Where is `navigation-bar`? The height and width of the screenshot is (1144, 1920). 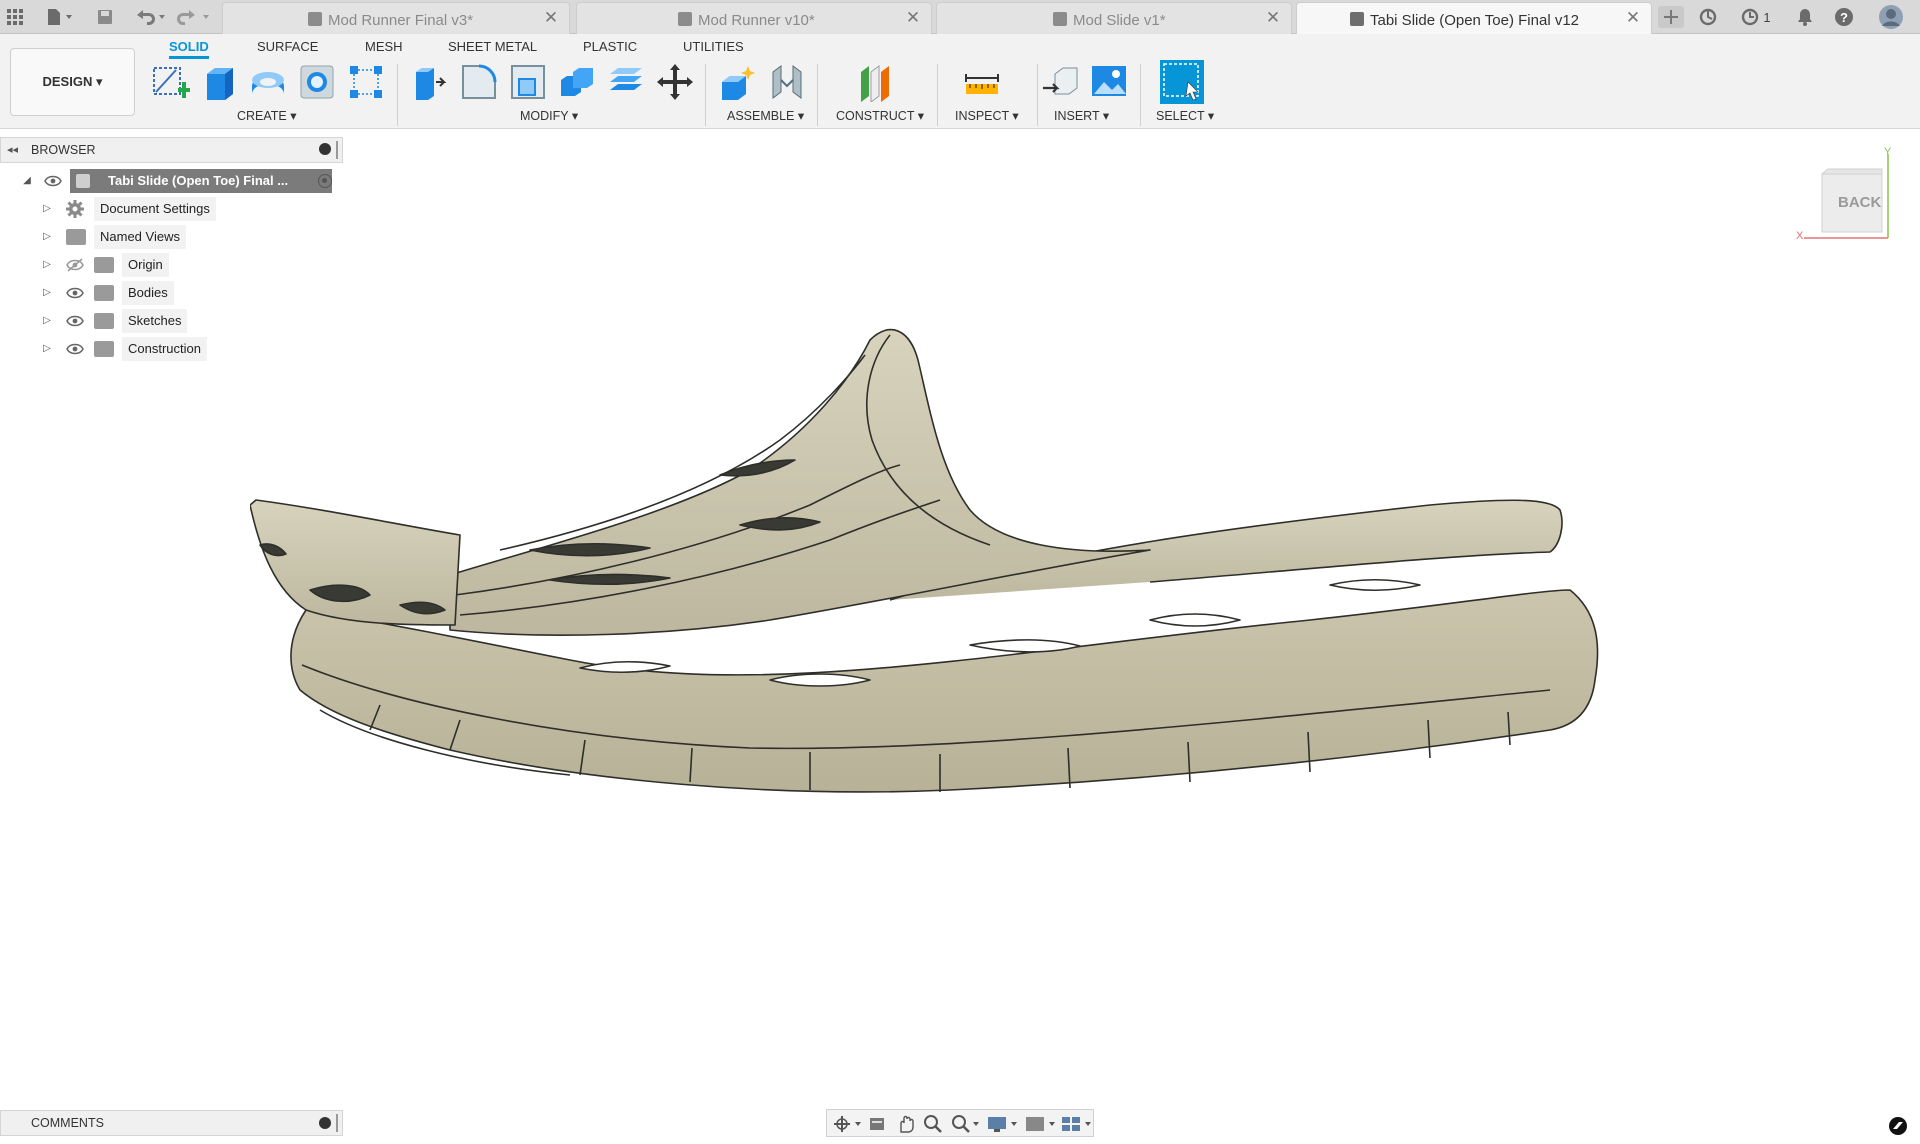 navigation-bar is located at coordinates (960, 1123).